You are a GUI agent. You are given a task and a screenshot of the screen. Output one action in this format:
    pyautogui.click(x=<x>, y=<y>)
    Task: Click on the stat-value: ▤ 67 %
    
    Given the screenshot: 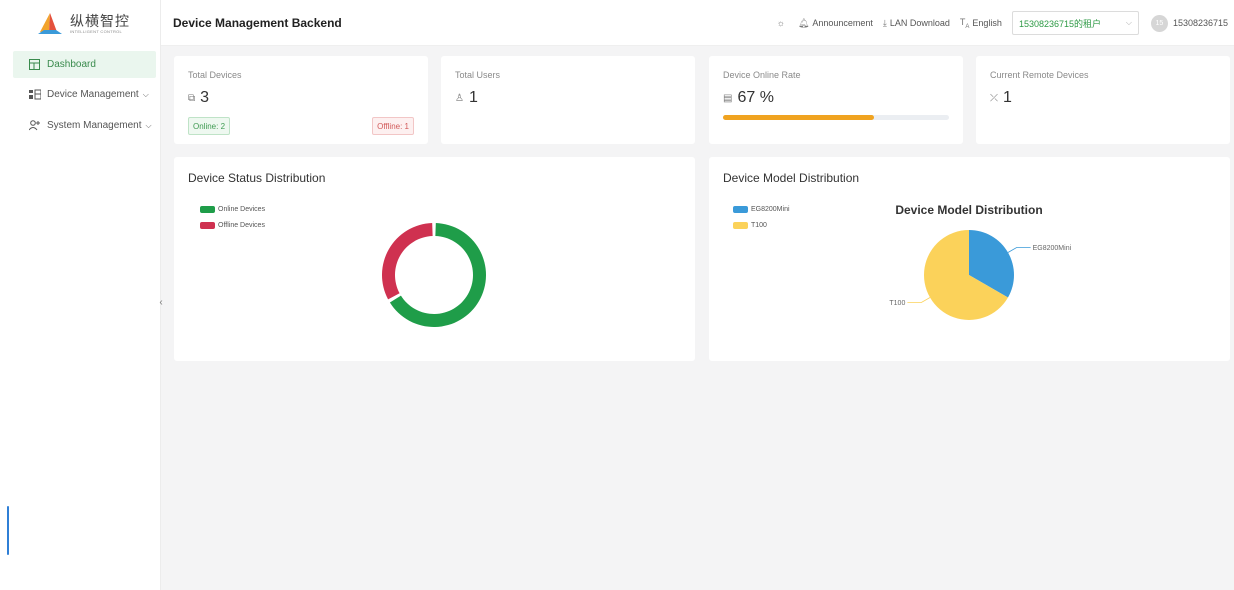 What is the action you would take?
    pyautogui.click(x=748, y=98)
    